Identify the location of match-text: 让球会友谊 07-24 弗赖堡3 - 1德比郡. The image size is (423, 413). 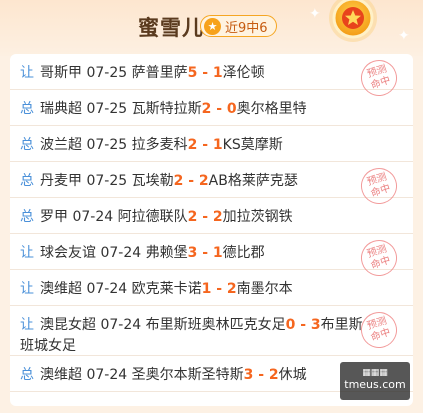
(193, 253).